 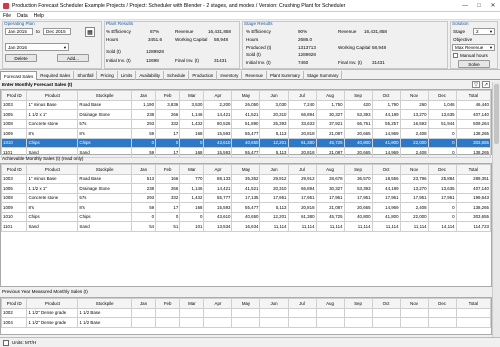 What do you see at coordinates (218, 123) in the screenshot?
I see `table-cell: 80,526` at bounding box center [218, 123].